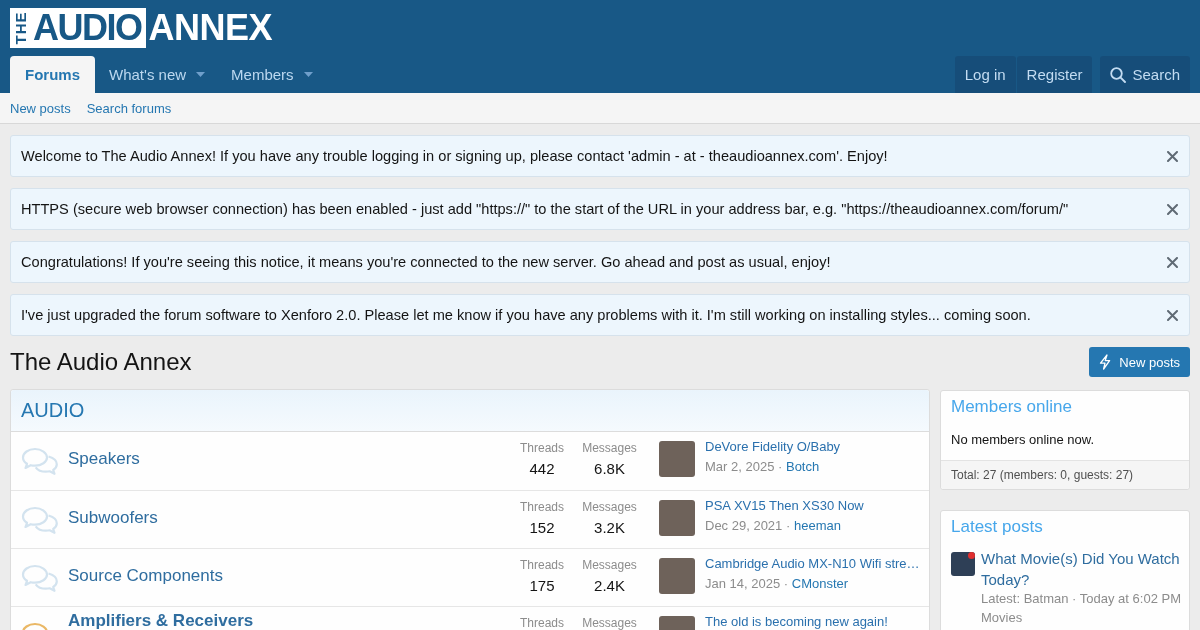 The image size is (1200, 630). What do you see at coordinates (609, 528) in the screenshot?
I see `stat-value: 3.2K` at bounding box center [609, 528].